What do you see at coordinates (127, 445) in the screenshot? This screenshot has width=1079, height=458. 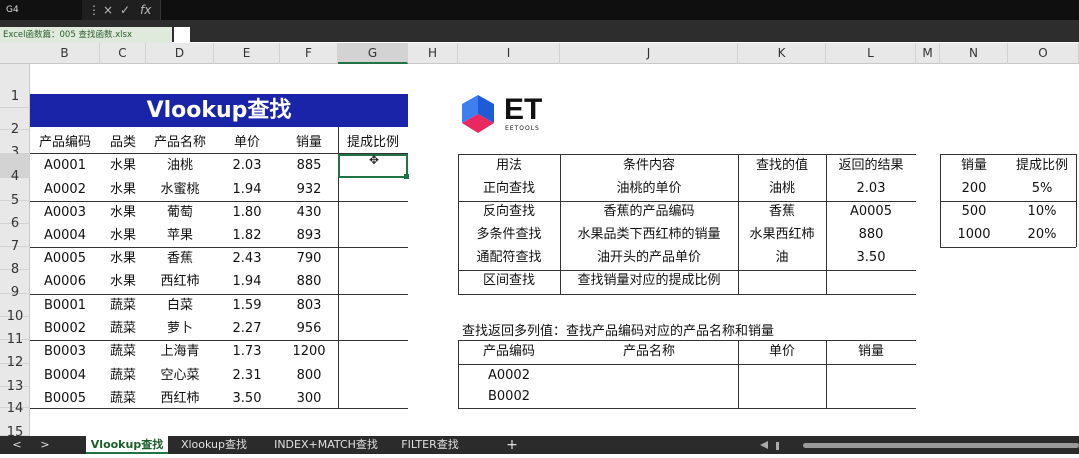 I see `sheet-tab-1: Vlookup查找` at bounding box center [127, 445].